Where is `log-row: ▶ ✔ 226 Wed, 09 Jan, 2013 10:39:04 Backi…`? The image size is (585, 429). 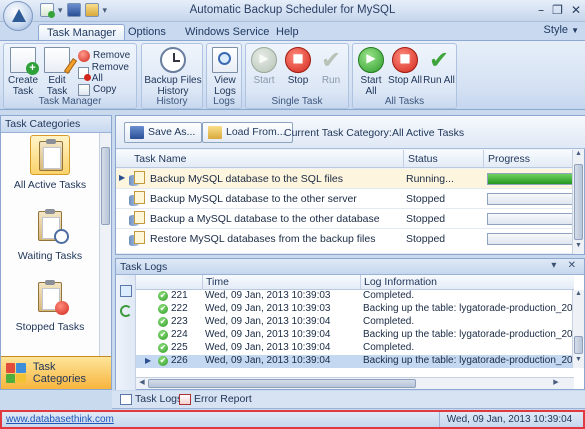
log-row: ▶ ✔ 226 Wed, 09 Jan, 2013 10:39:04 Backi… is located at coordinates (355, 361).